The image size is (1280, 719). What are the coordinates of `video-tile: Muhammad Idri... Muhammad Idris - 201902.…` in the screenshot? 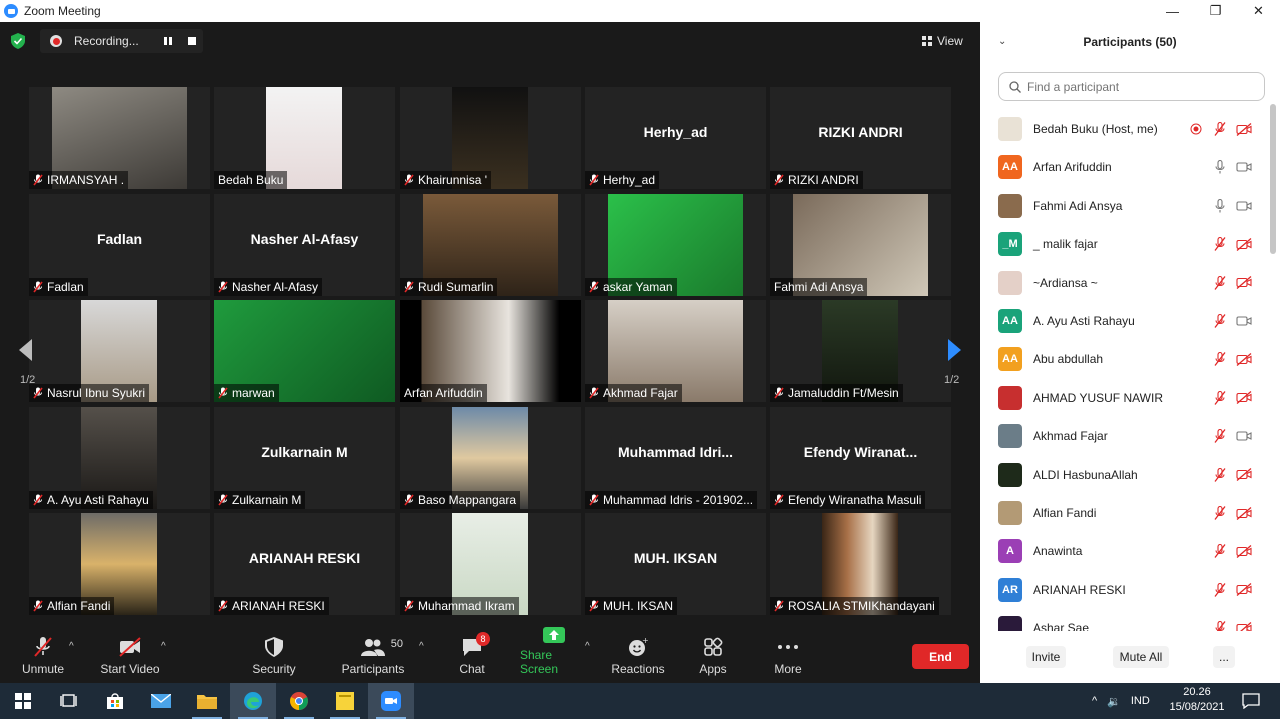 It's located at (675, 458).